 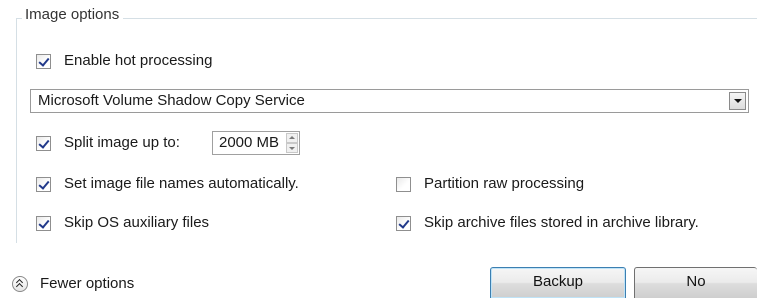 I want to click on group-title: Image options, so click(x=73, y=15).